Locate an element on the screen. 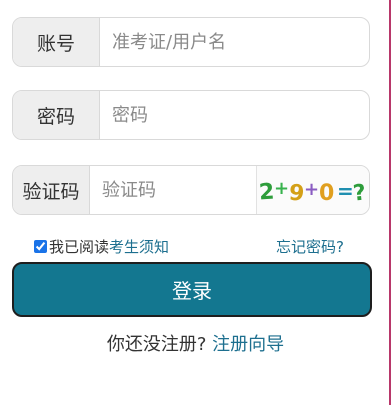  password-field: 密码 is located at coordinates (191, 115).